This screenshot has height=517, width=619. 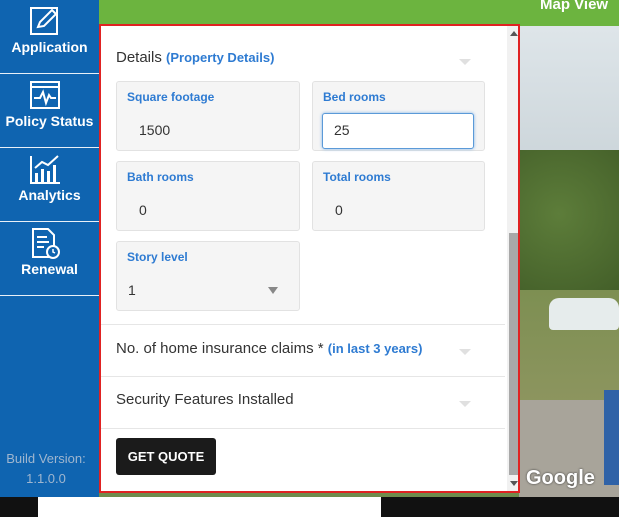 What do you see at coordinates (375, 348) in the screenshot?
I see `claims-subtitle: (in last 3 years)` at bounding box center [375, 348].